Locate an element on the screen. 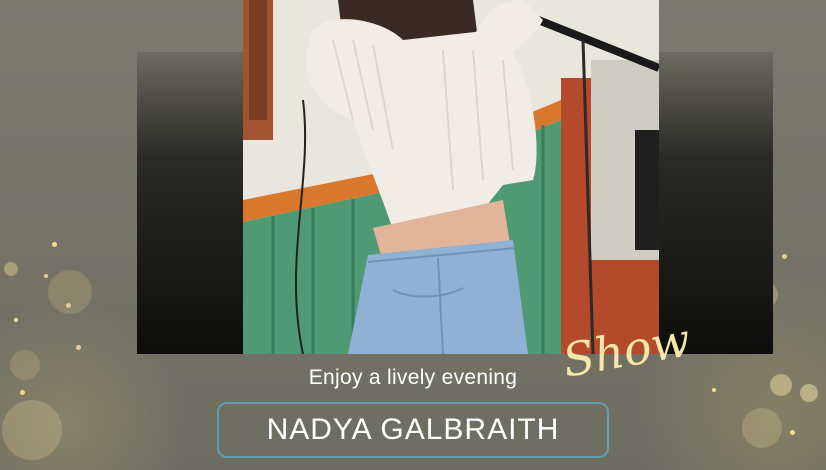  performer-name: NADYA GALBRAITH is located at coordinates (413, 429).